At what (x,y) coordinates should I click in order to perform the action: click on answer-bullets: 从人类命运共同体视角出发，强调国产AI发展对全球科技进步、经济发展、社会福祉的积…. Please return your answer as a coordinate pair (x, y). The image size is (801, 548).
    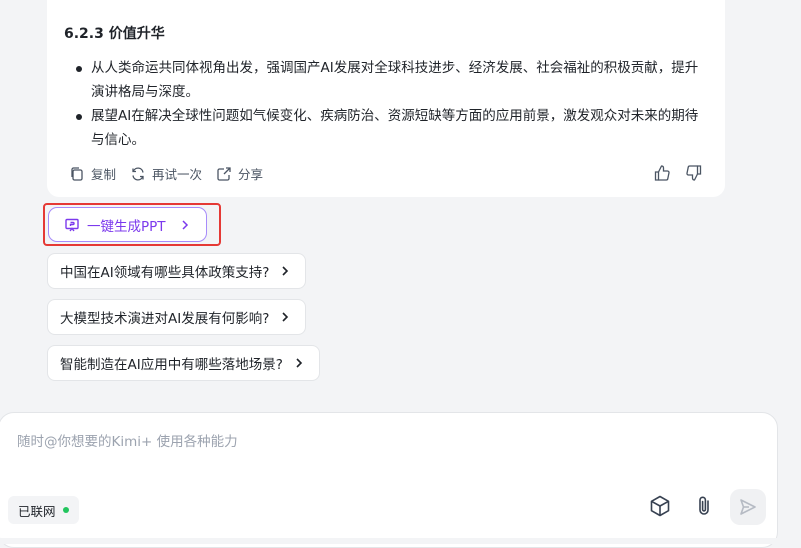
    Looking at the image, I should click on (387, 104).